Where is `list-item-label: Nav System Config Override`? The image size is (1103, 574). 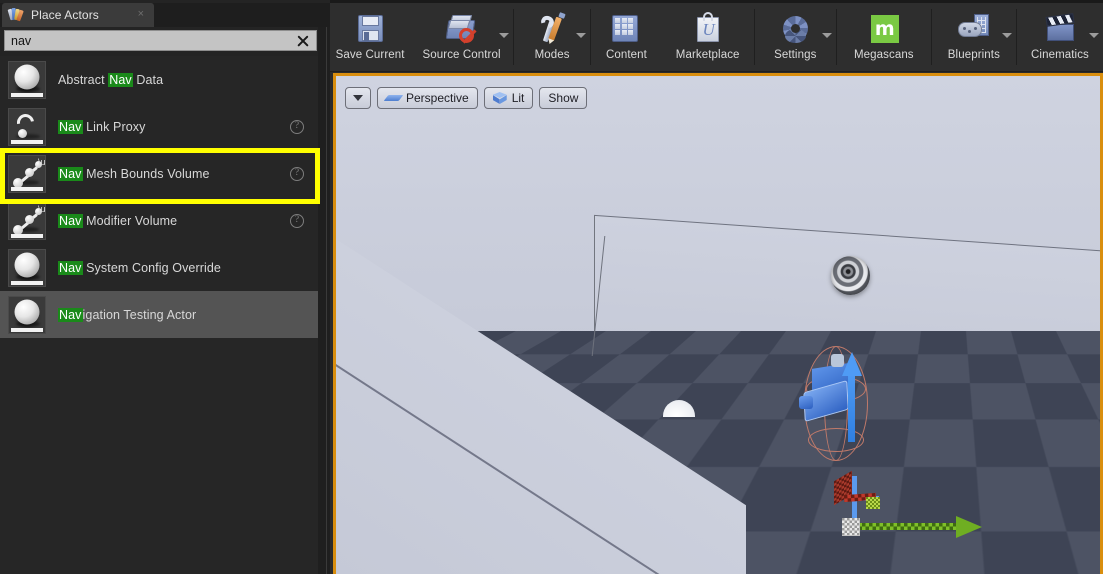
list-item-label: Nav System Config Override is located at coordinates (139, 267).